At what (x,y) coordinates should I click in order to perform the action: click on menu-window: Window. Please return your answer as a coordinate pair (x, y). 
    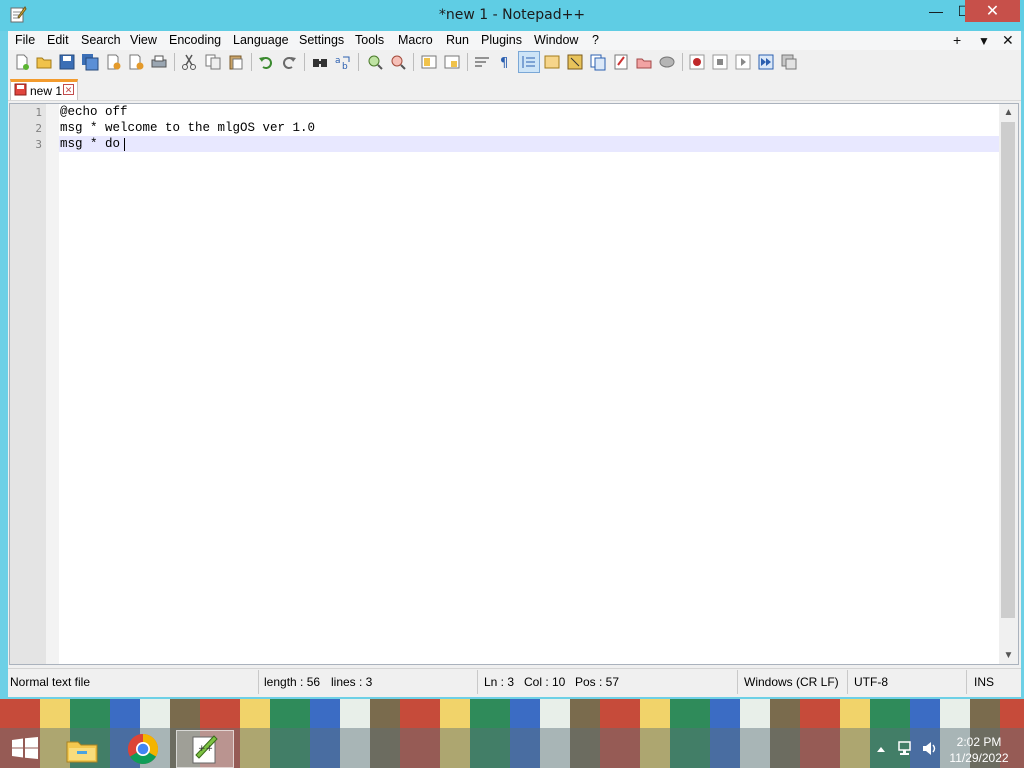
    Looking at the image, I should click on (556, 40).